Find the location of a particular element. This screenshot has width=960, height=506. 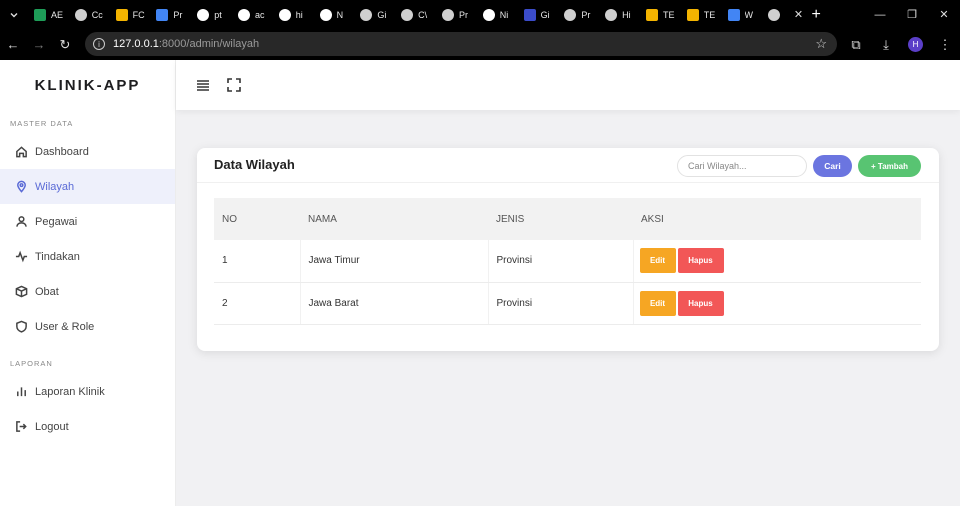

forward-icon: → is located at coordinates (39, 44).